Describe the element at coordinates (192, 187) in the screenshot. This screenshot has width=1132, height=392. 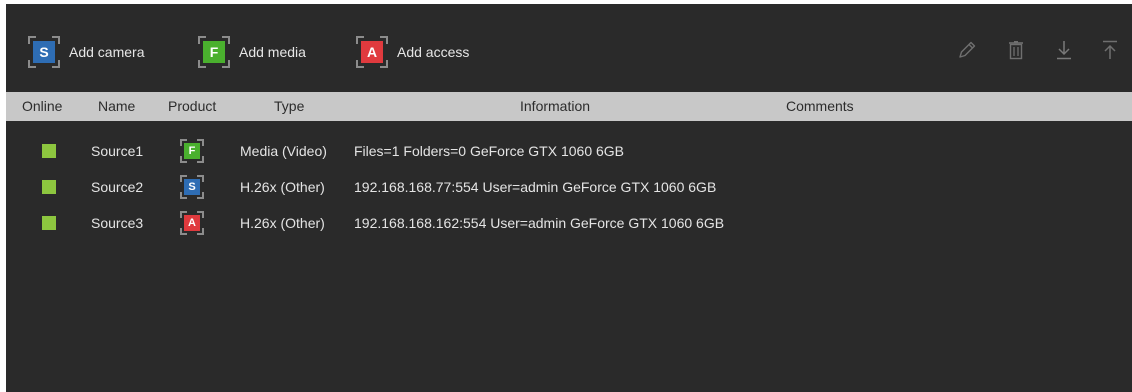
I see `camera-product-icon: S` at that location.